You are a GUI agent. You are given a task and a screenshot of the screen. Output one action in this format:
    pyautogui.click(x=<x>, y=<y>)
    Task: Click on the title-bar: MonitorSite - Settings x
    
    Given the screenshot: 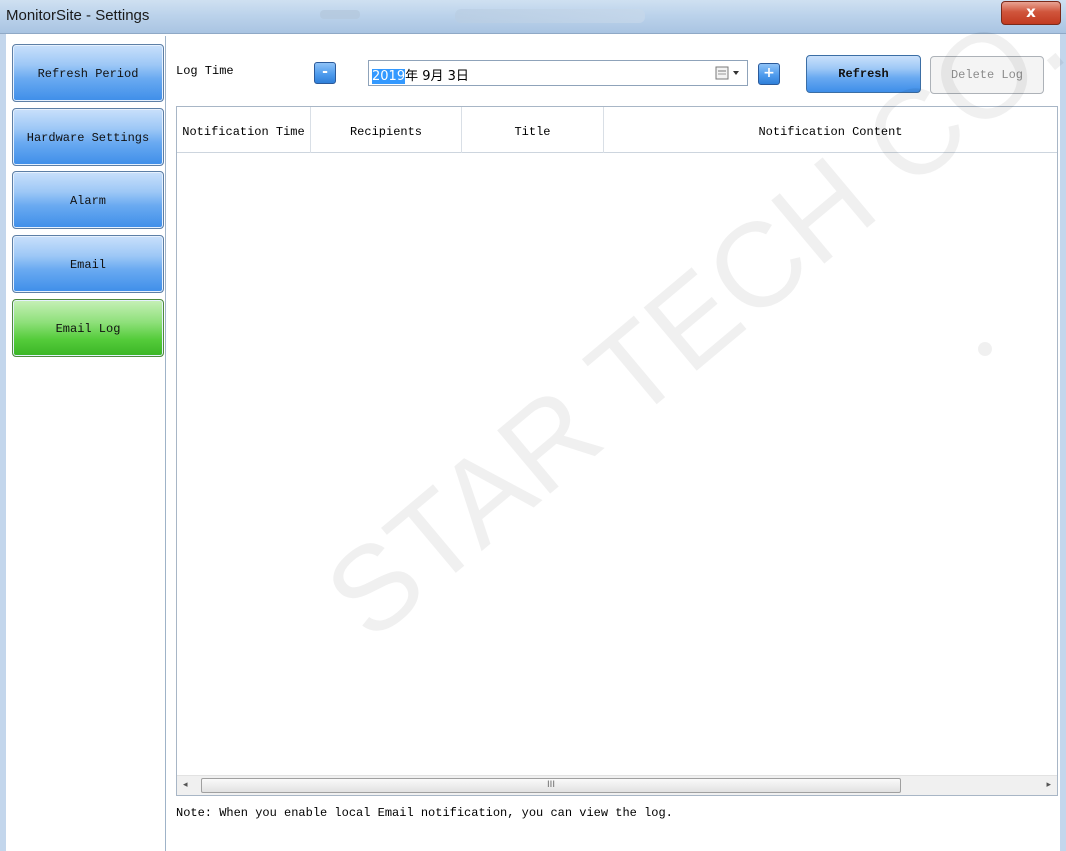 What is the action you would take?
    pyautogui.click(x=533, y=17)
    